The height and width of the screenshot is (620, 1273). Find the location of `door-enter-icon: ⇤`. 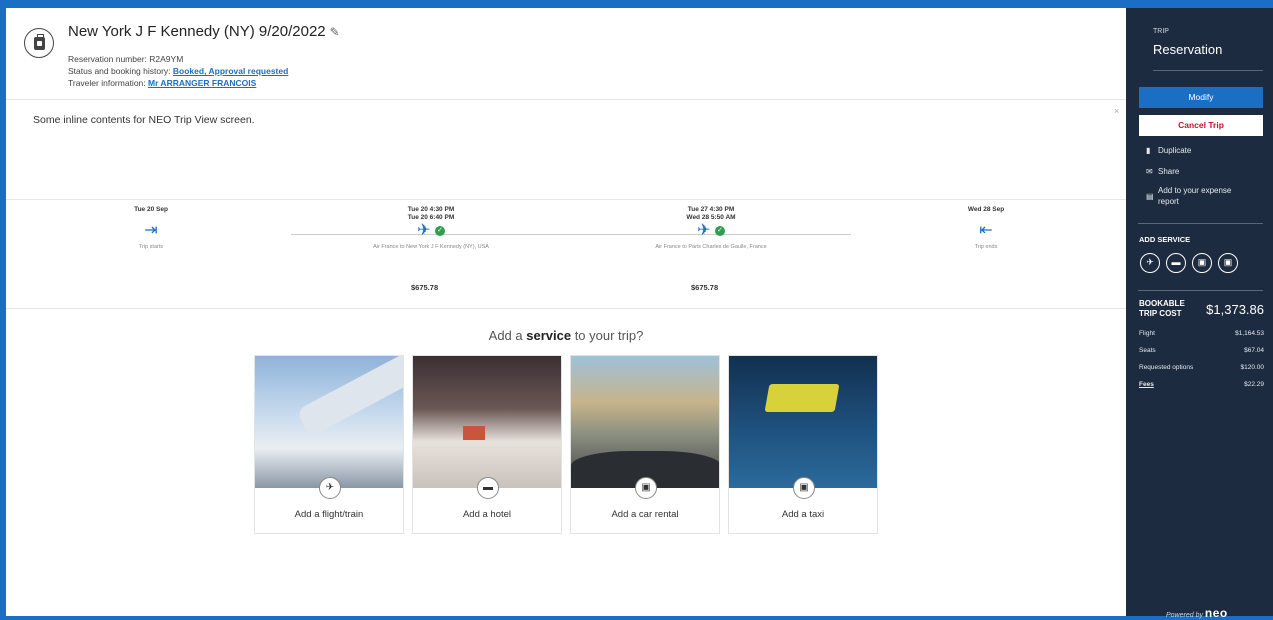

door-enter-icon: ⇤ is located at coordinates (986, 230).